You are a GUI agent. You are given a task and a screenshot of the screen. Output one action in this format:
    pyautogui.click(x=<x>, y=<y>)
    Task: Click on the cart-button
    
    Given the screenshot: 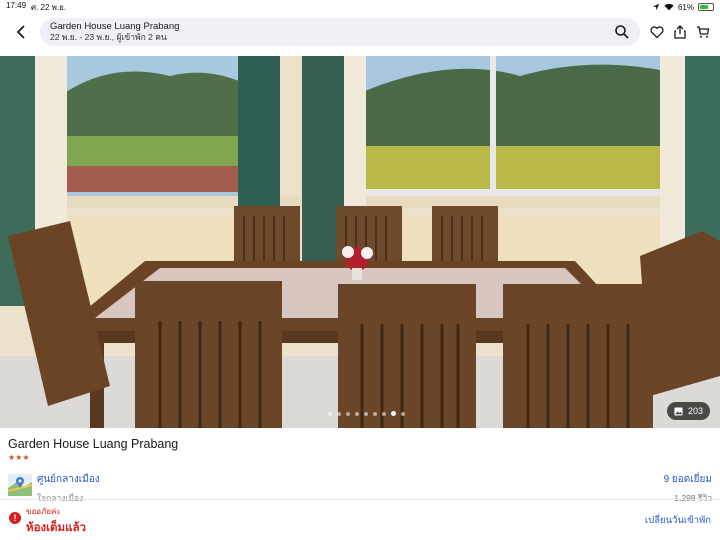 What is the action you would take?
    pyautogui.click(x=703, y=32)
    